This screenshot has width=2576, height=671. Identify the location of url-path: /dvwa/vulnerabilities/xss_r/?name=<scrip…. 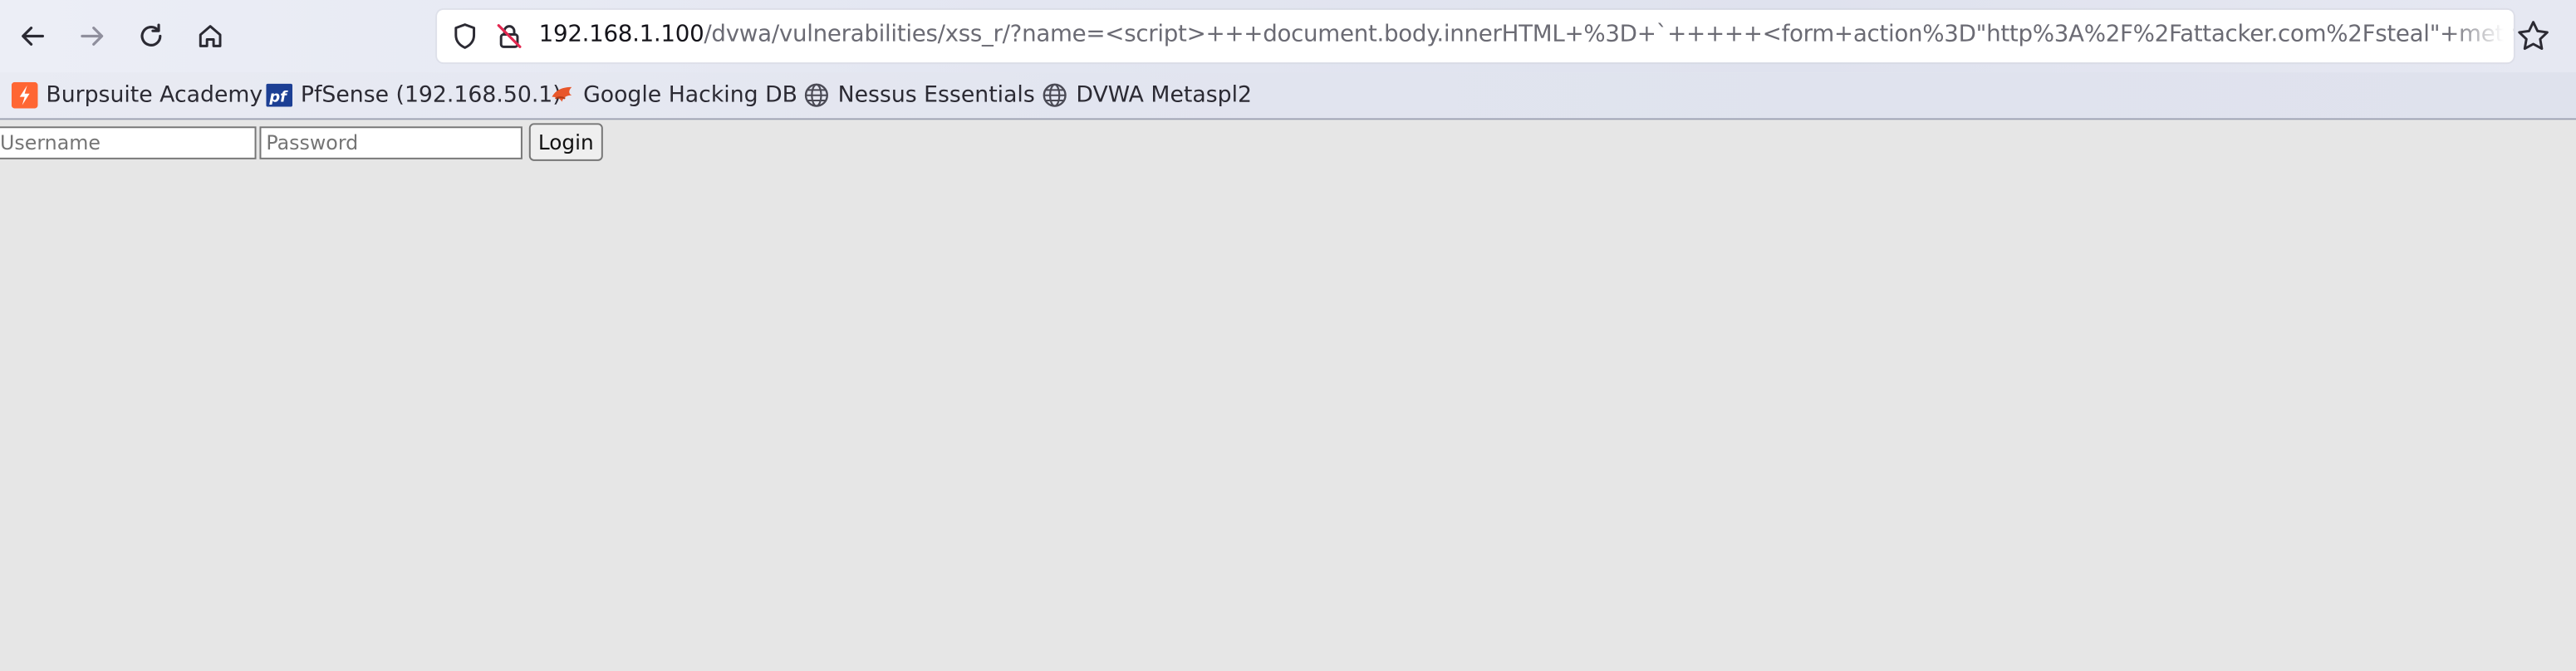
(1609, 34).